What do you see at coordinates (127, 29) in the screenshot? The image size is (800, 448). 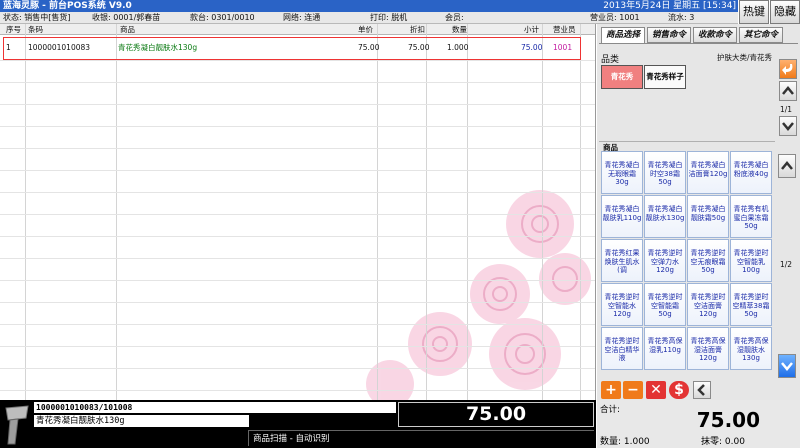 I see `col-product: 商品` at bounding box center [127, 29].